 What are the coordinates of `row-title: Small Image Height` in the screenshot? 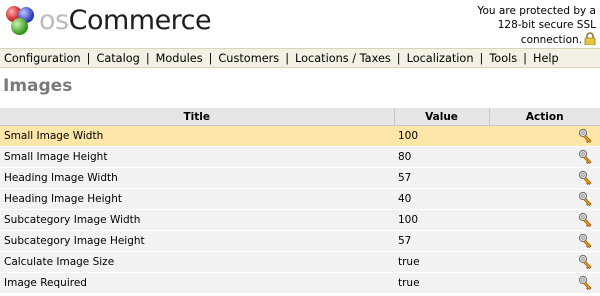 It's located at (197, 157).